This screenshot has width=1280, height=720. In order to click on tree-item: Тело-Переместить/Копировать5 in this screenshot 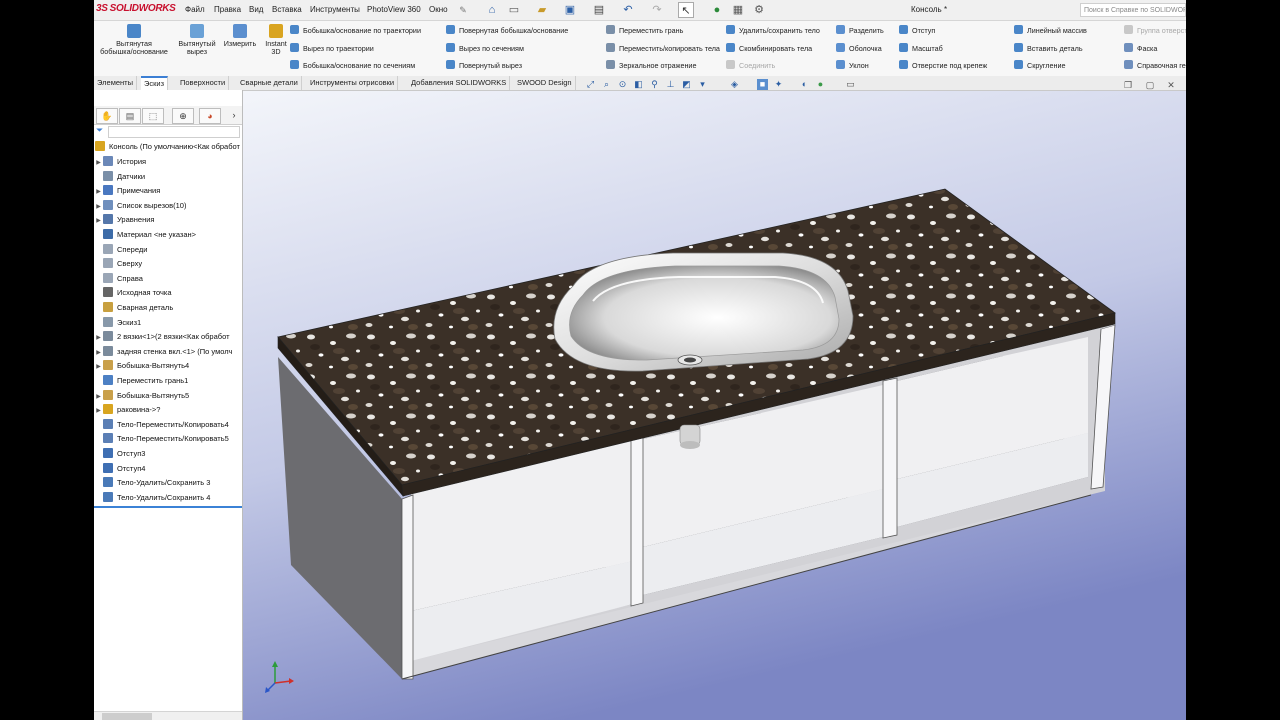, I will do `click(168, 439)`.